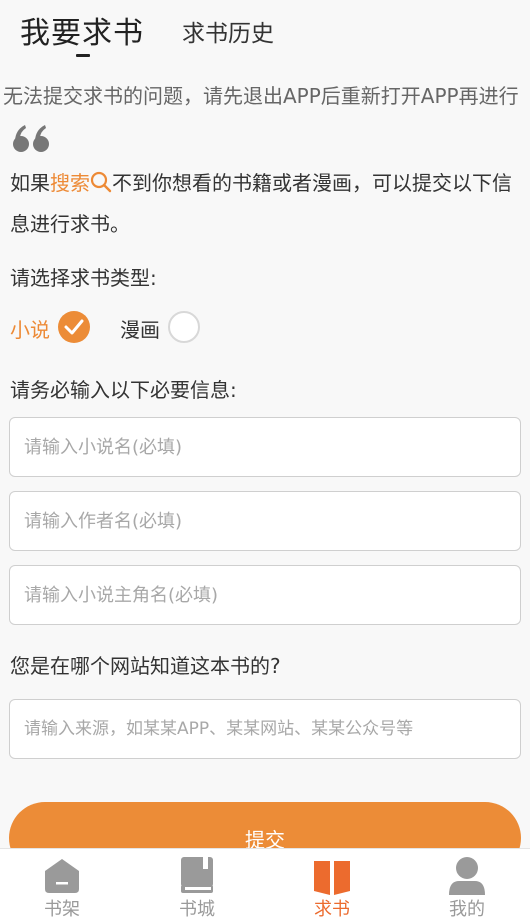  What do you see at coordinates (70, 183) in the screenshot?
I see `search-link: 搜索` at bounding box center [70, 183].